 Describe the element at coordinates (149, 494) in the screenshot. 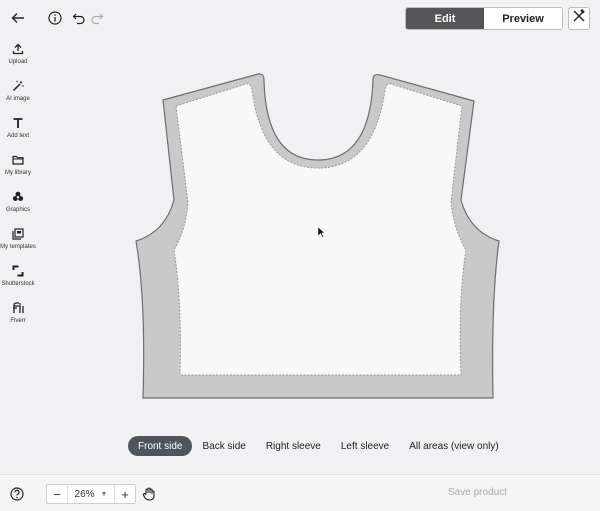

I see `hand-icon` at that location.